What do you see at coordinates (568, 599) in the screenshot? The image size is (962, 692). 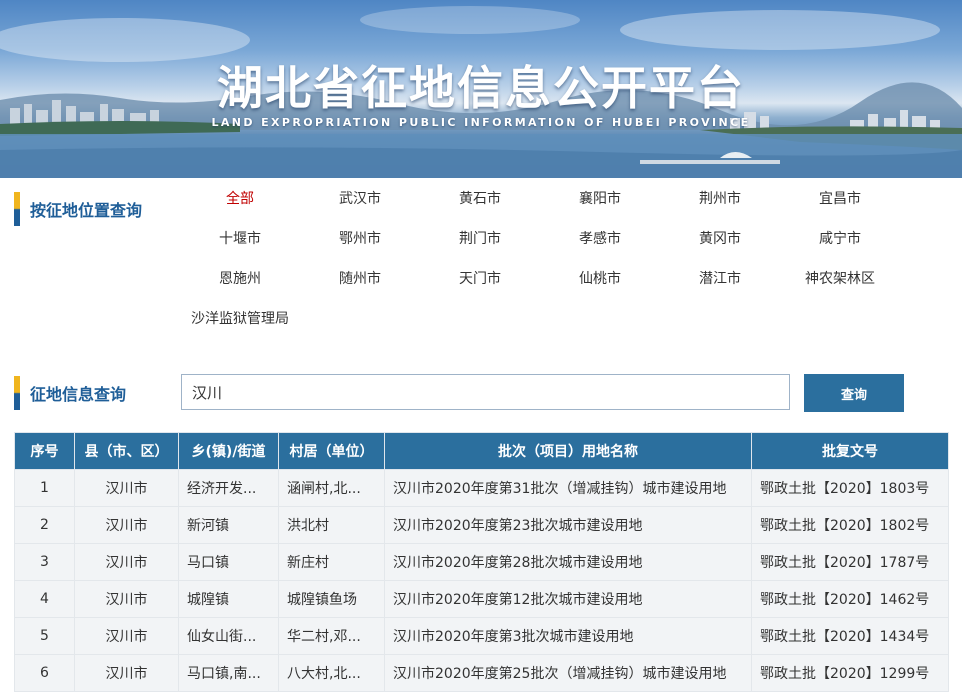 I see `row-batch-name: 汉川市2020年度第12批次城市建设用地` at bounding box center [568, 599].